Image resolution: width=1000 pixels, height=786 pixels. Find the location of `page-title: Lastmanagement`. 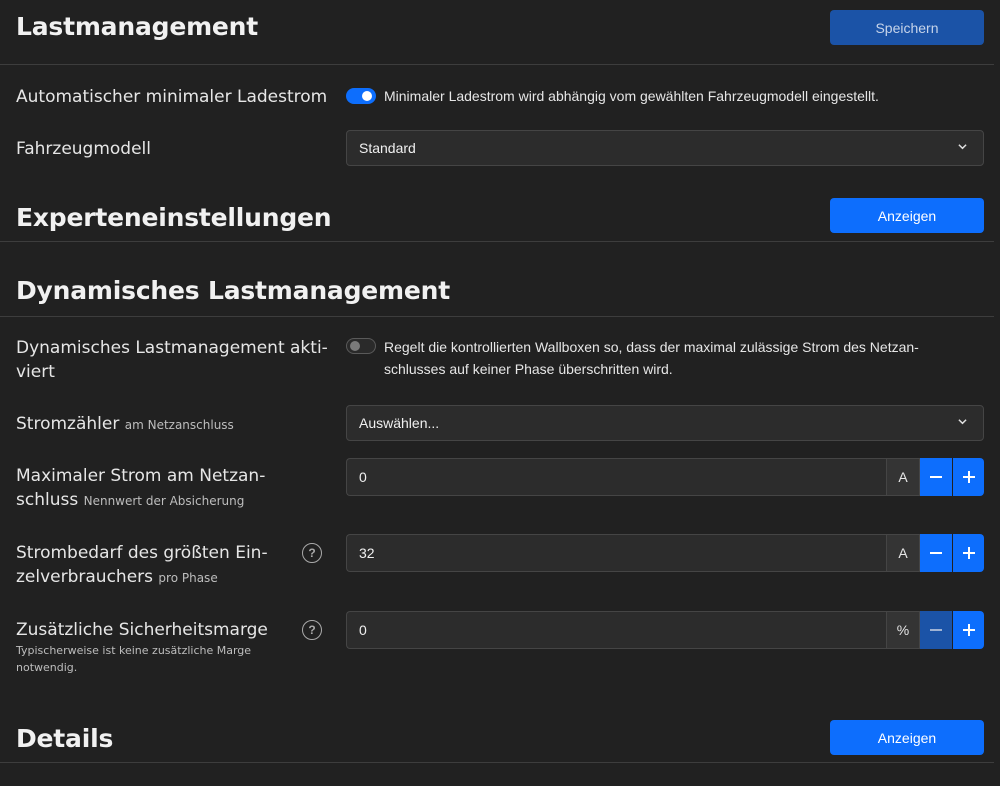

page-title: Lastmanagement is located at coordinates (137, 26).